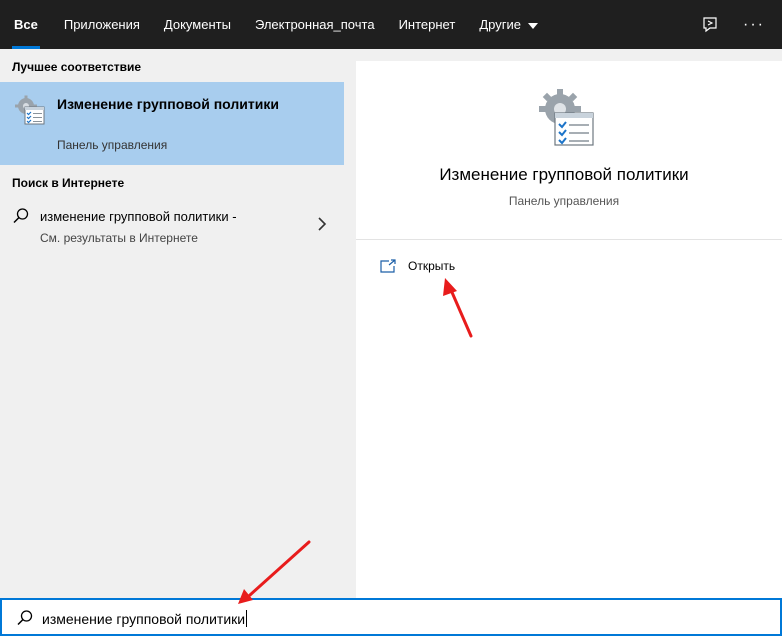 This screenshot has height=636, width=782. I want to click on best-match-header: Лучшее соответствие, so click(77, 67).